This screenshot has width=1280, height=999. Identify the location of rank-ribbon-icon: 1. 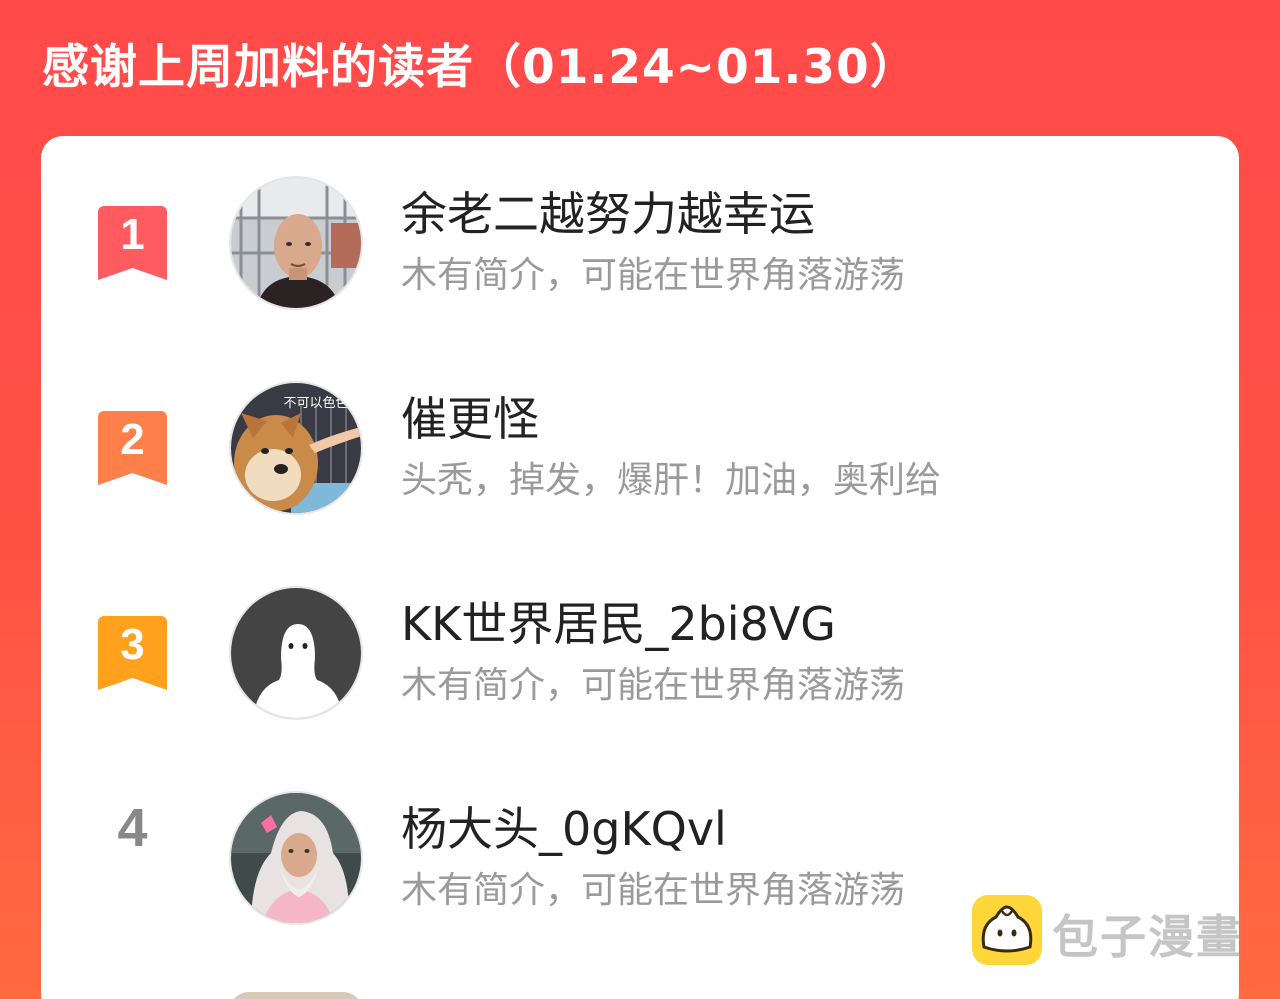
(132, 243).